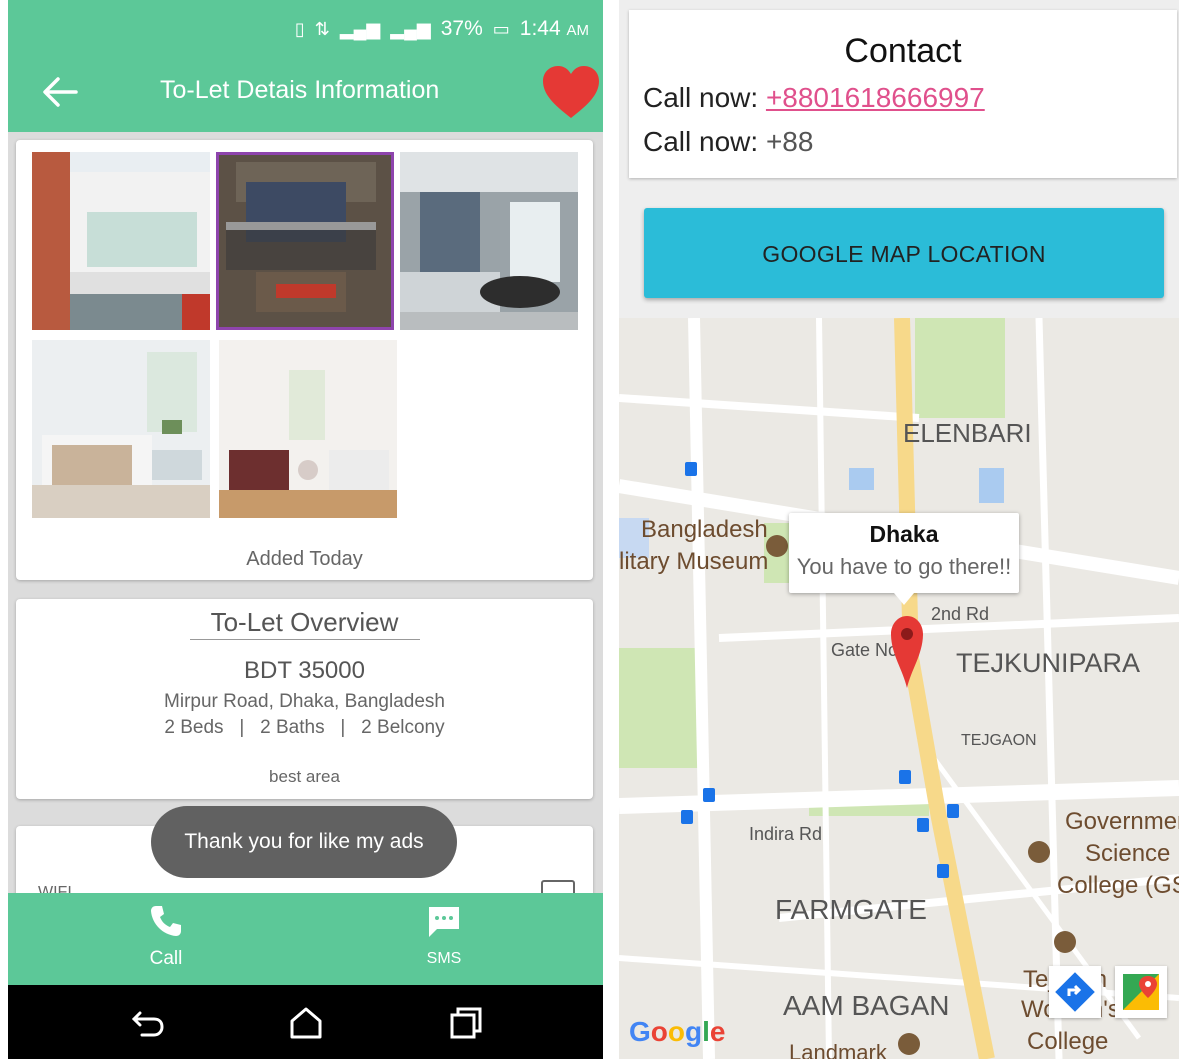 This screenshot has width=1179, height=1059. What do you see at coordinates (444, 958) in the screenshot?
I see `sms-label: SMS` at bounding box center [444, 958].